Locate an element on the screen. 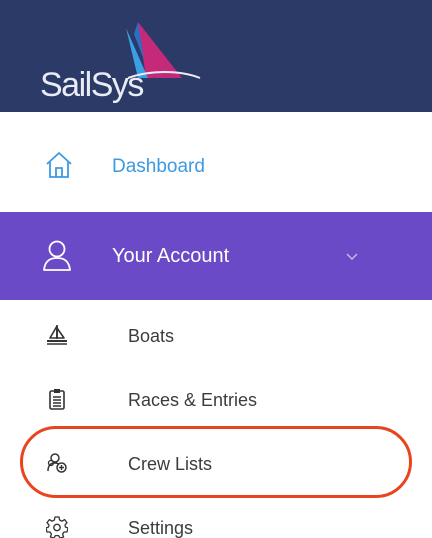 The image size is (432, 538). nav-item-races-entries: Races & Entries is located at coordinates (216, 400).